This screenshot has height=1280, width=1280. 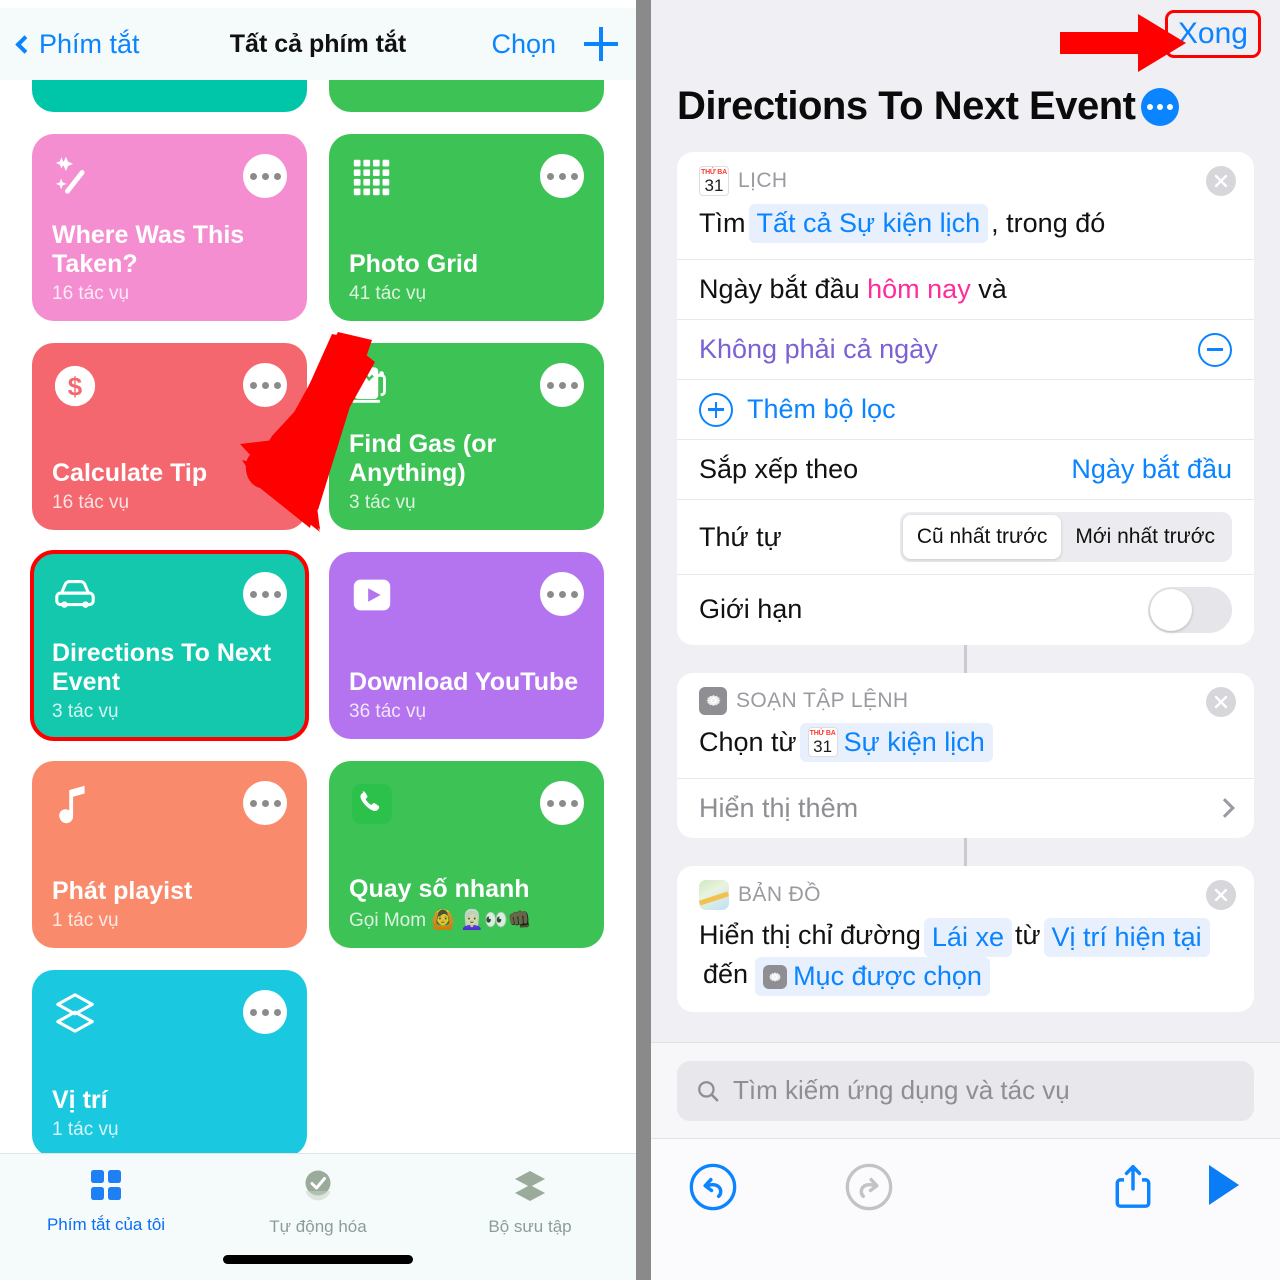 What do you see at coordinates (1126, 937) in the screenshot?
I see `dir-from-token: Vị trí hiện tại` at bounding box center [1126, 937].